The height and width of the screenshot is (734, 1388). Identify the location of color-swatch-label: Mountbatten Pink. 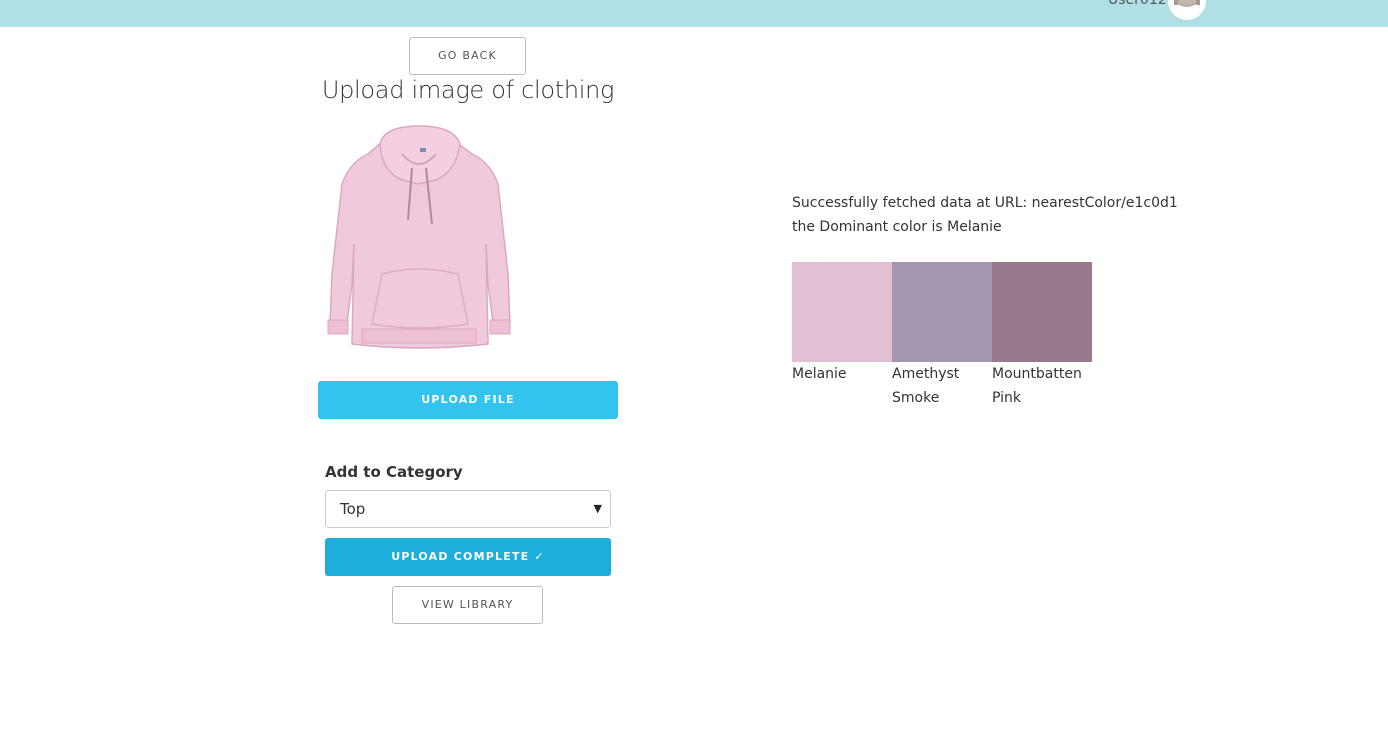
(1037, 386).